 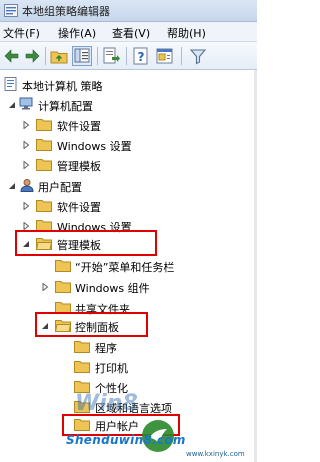 I want to click on export-list-icon, so click(x=111, y=56).